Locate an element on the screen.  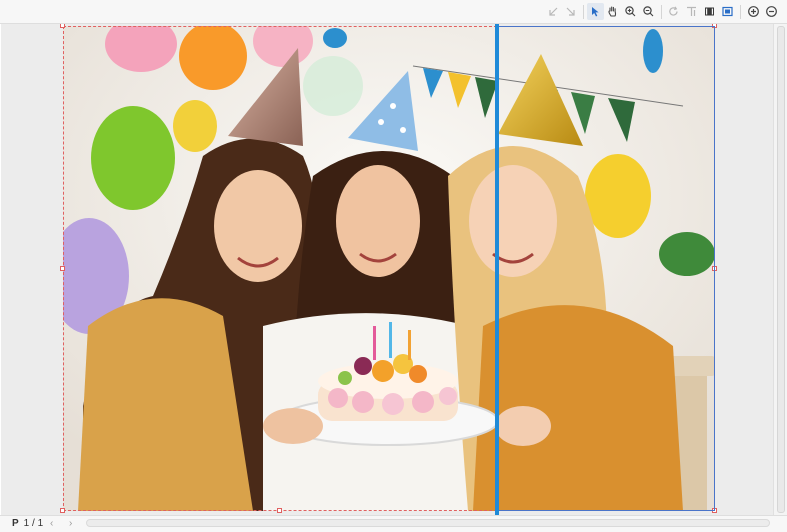
vertical-scrollbar is located at coordinates (780, 269).